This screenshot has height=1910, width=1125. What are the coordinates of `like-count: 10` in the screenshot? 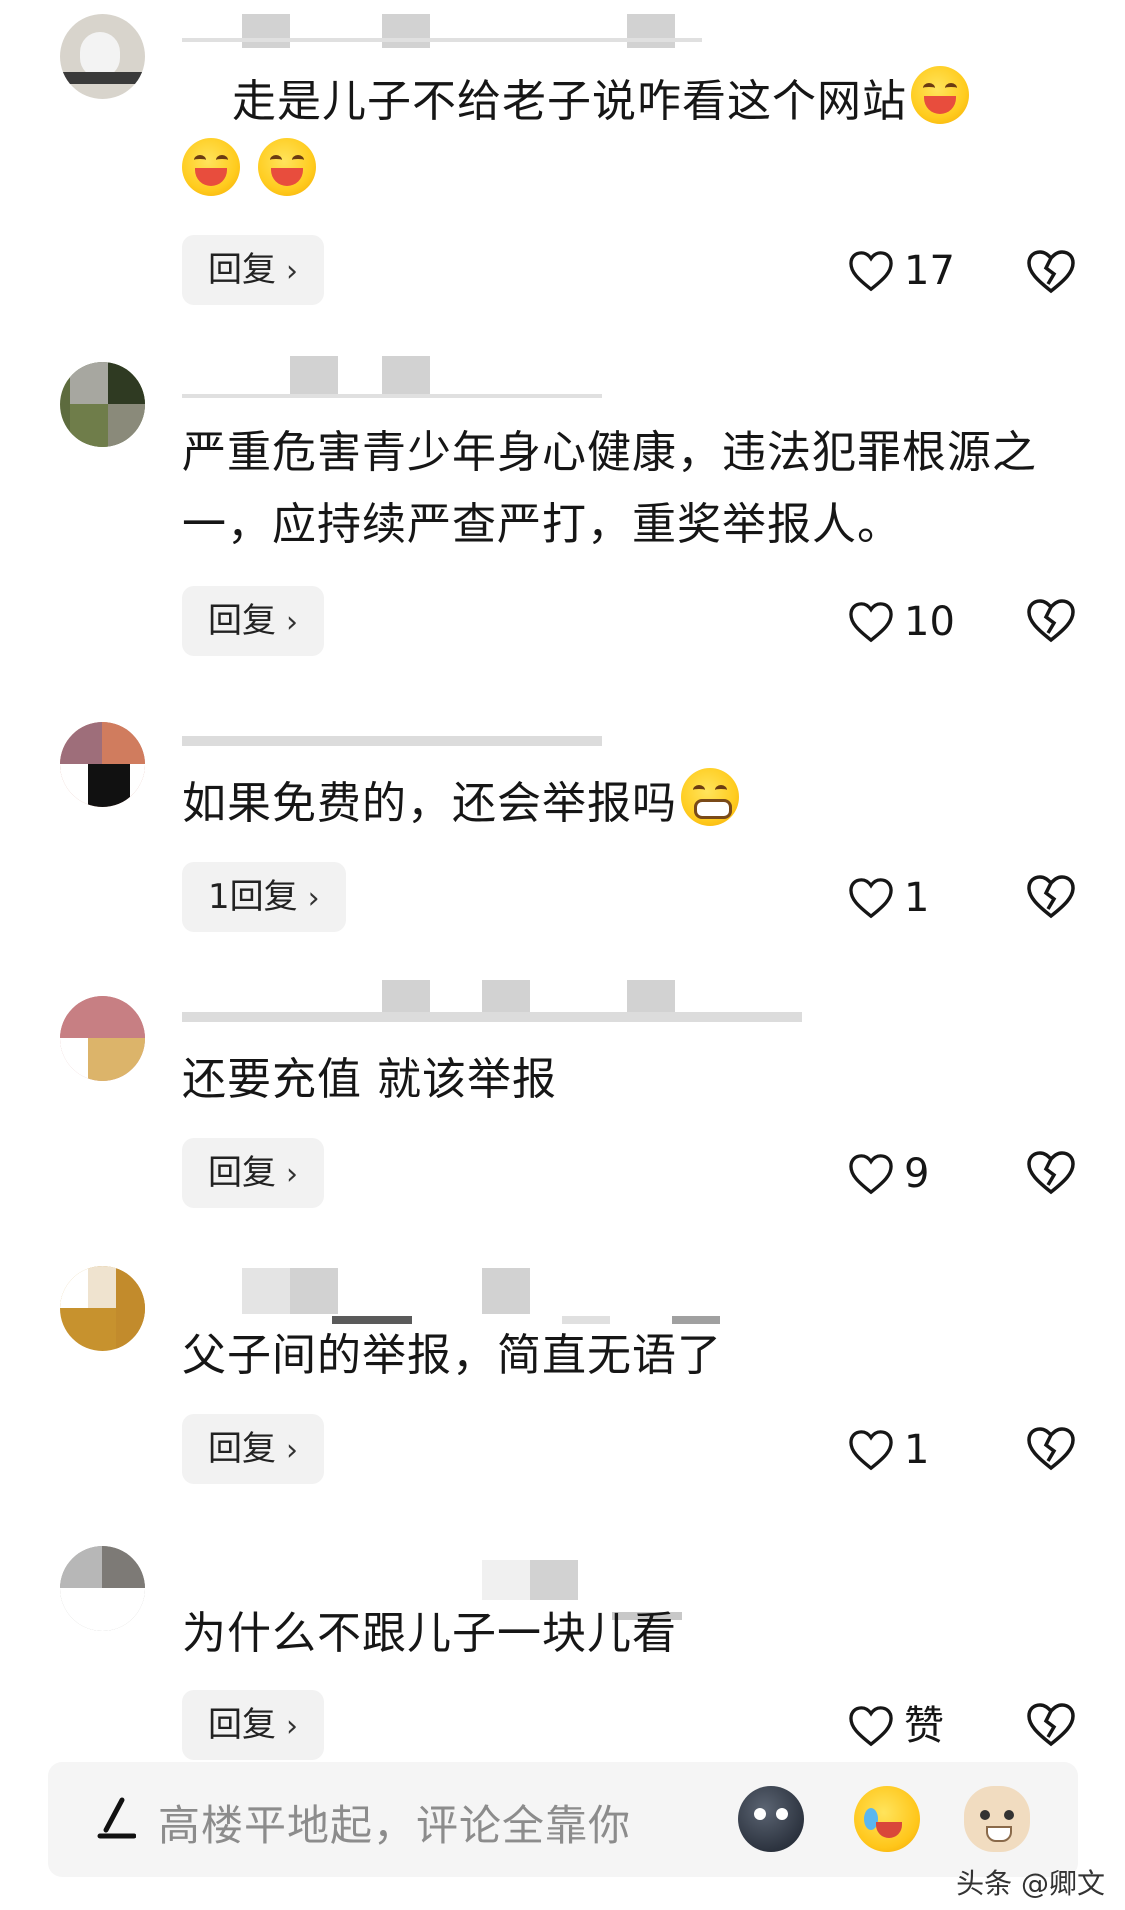 It's located at (929, 622).